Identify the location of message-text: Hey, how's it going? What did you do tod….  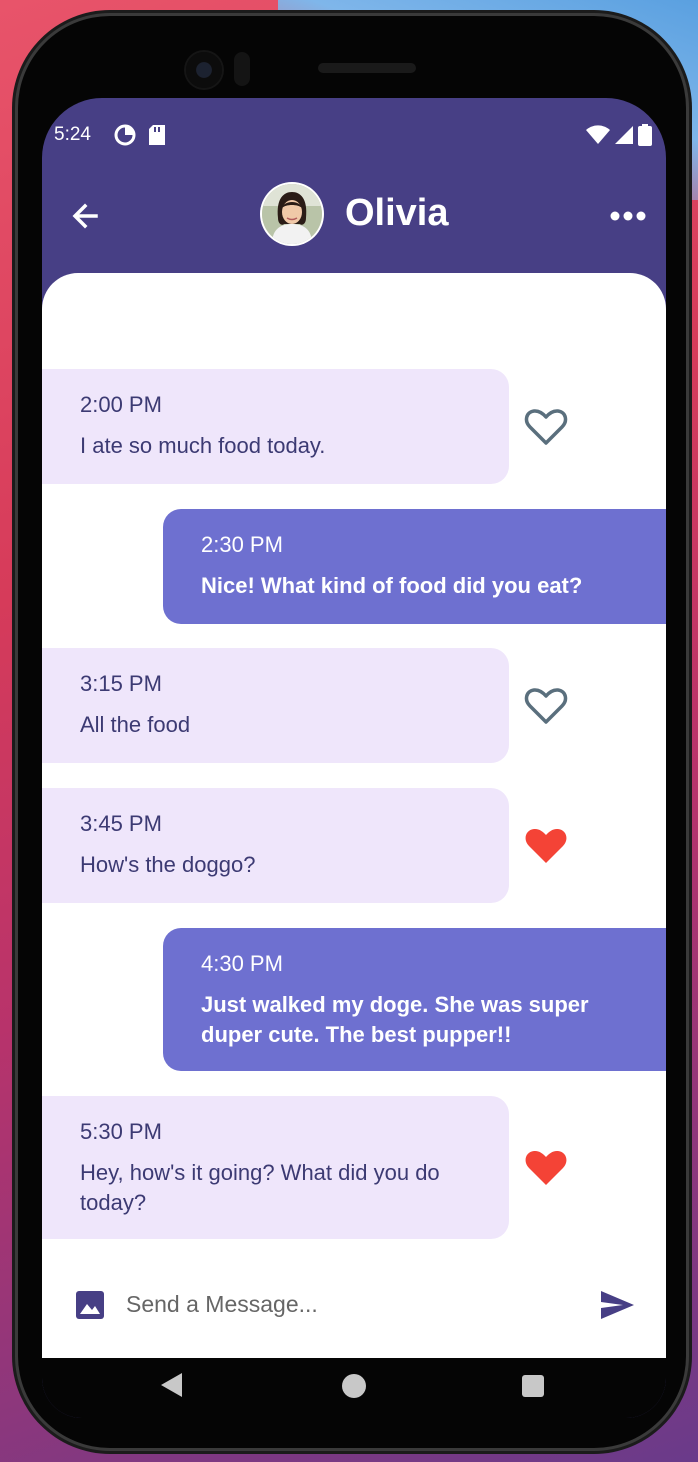
(260, 1187).